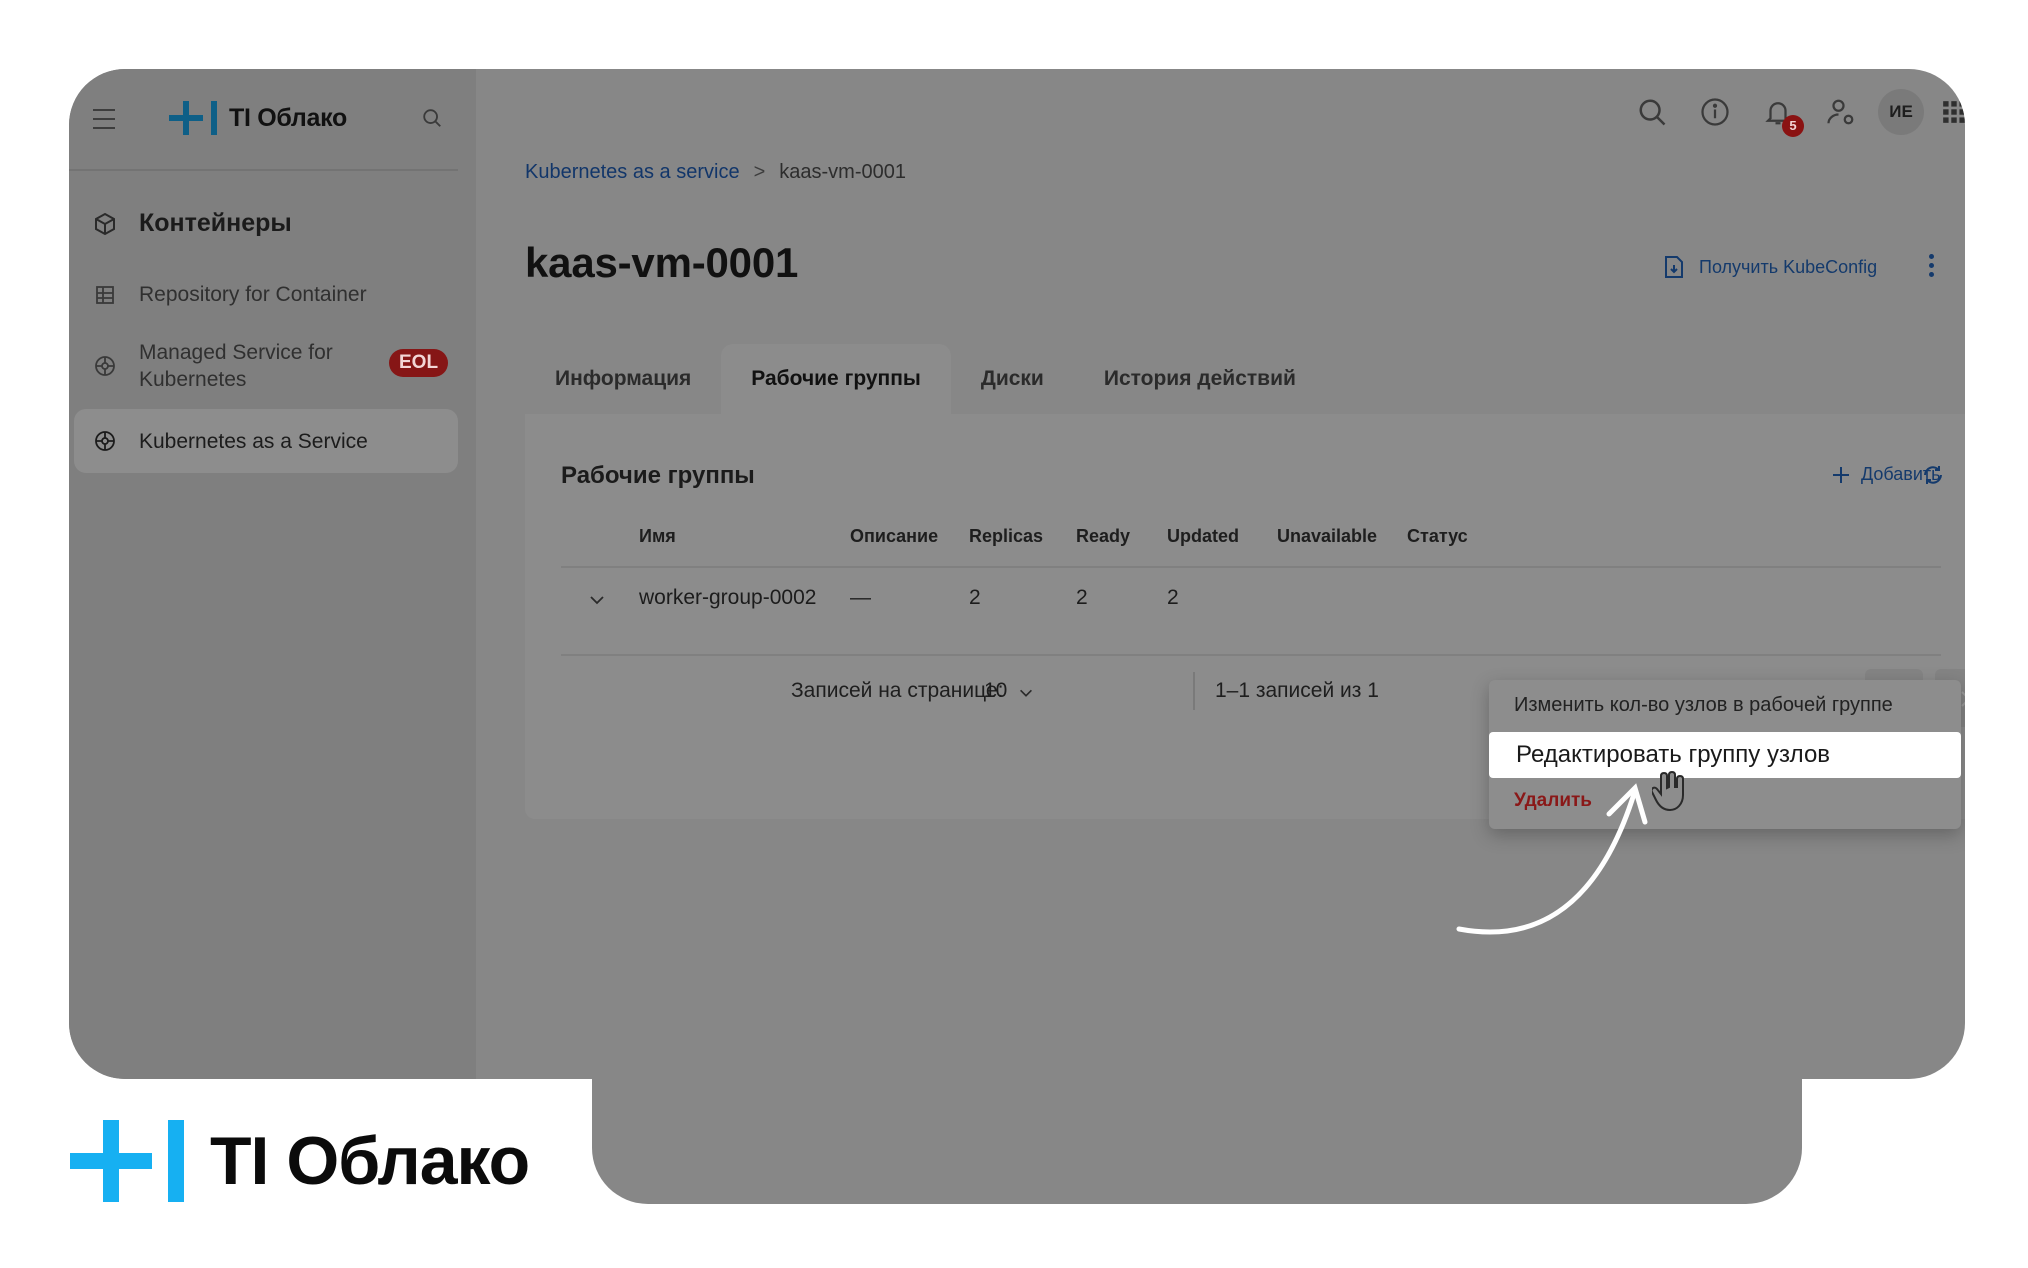 This screenshot has height=1268, width=2028. What do you see at coordinates (1327, 536) in the screenshot?
I see `column-header-unavailable: Unavailable` at bounding box center [1327, 536].